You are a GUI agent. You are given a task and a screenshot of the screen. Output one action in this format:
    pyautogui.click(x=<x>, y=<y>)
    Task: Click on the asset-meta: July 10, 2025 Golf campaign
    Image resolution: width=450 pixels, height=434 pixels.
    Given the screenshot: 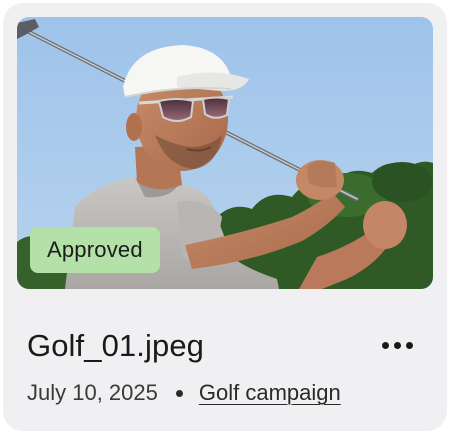 What is the action you would take?
    pyautogui.click(x=184, y=393)
    